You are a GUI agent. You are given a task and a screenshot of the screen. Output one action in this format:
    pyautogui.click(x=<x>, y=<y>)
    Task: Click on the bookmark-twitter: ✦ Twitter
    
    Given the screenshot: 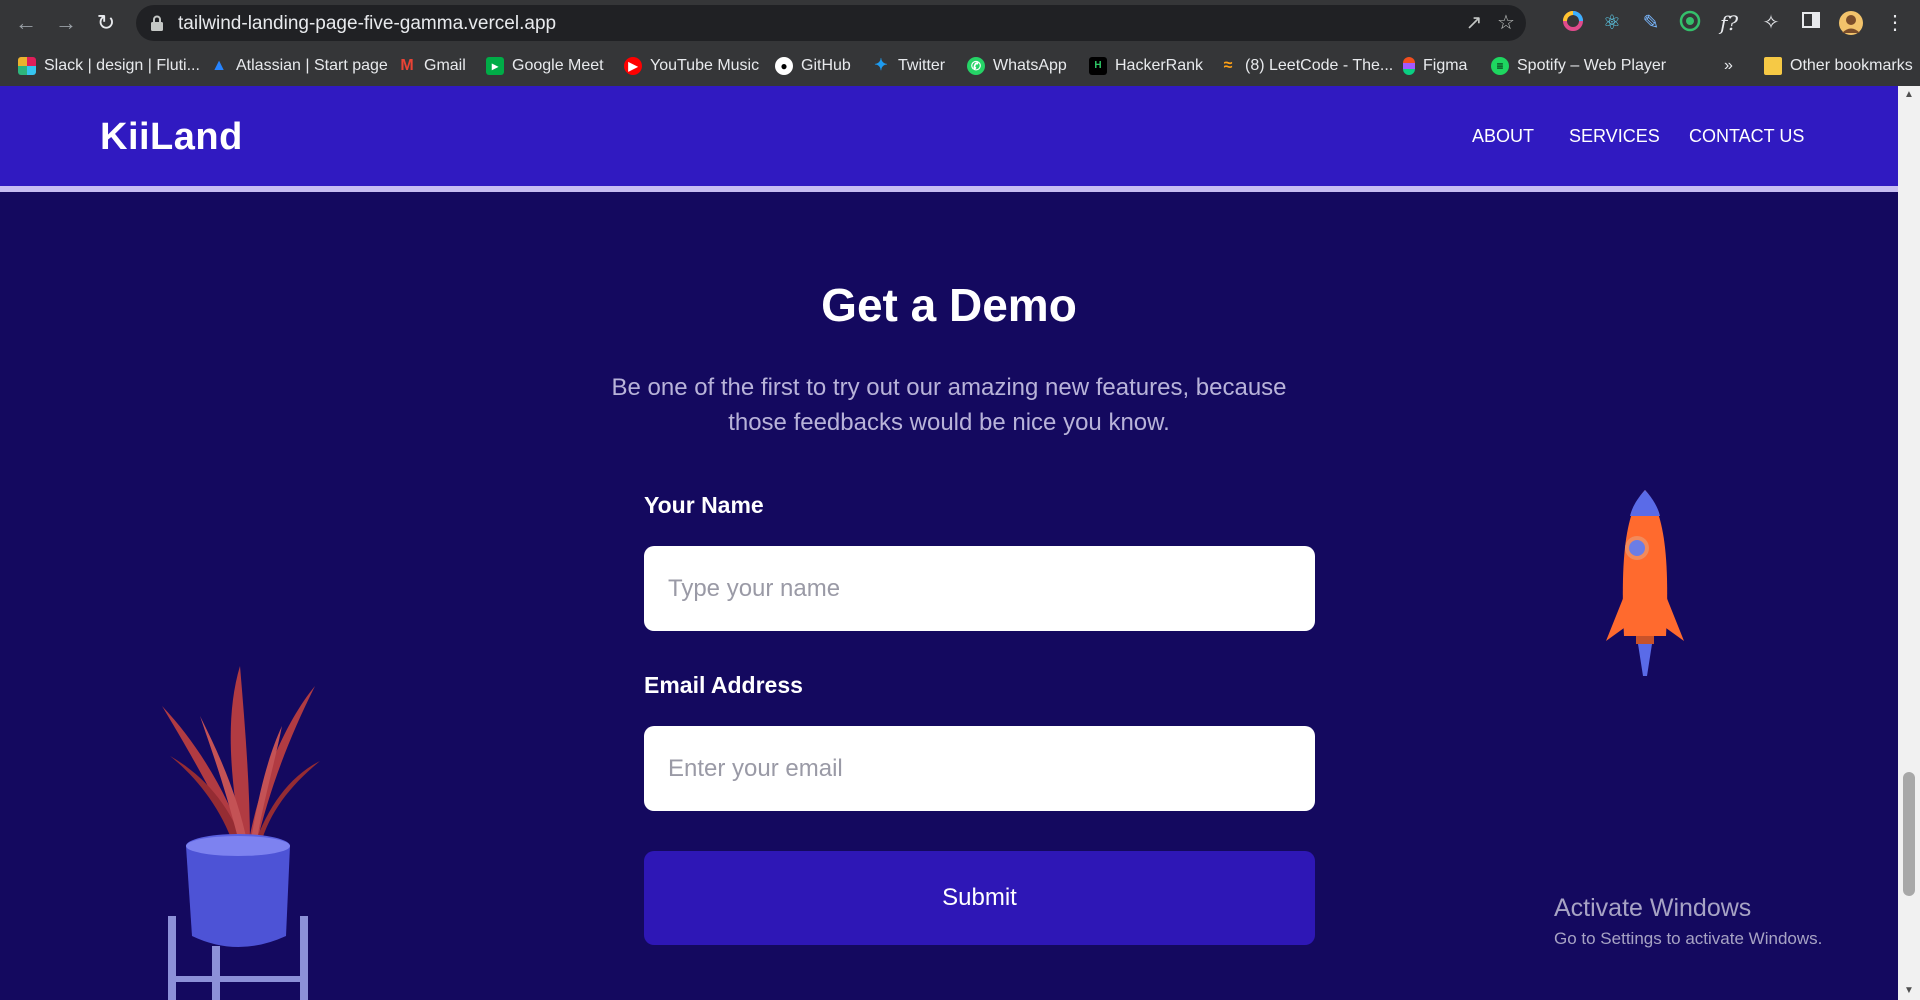 What is the action you would take?
    pyautogui.click(x=908, y=66)
    